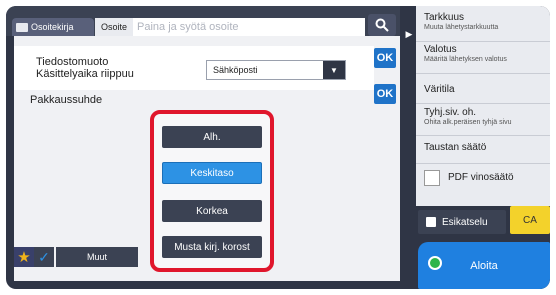 The height and width of the screenshot is (295, 556). Describe the element at coordinates (450, 112) in the screenshot. I see `setting-blank-page-skip-title: Tyhj.siv. oh.` at that location.